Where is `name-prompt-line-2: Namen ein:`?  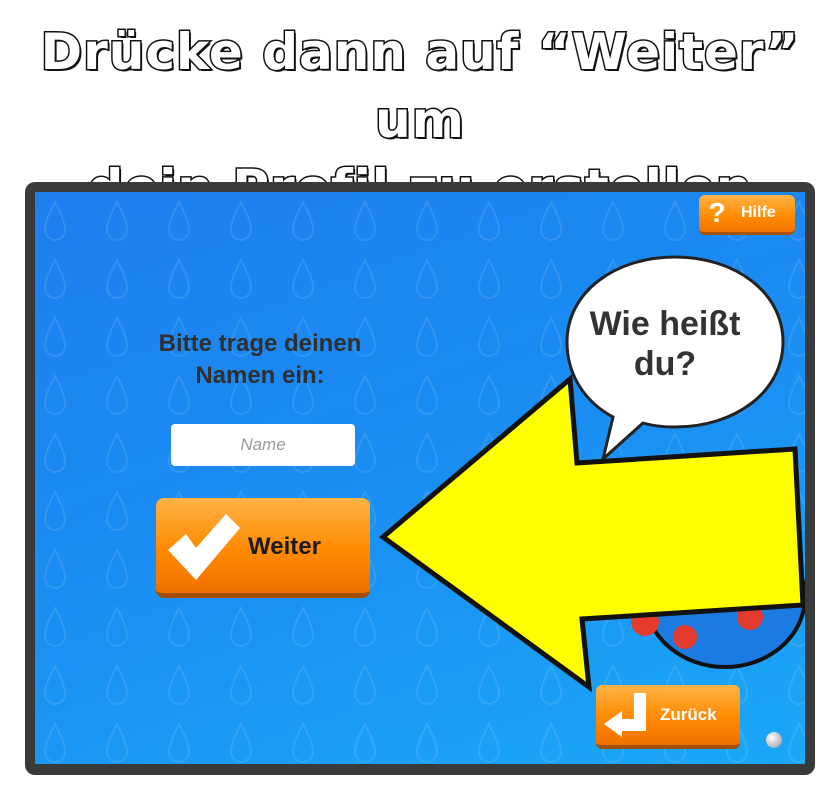 name-prompt-line-2: Namen ein: is located at coordinates (260, 375).